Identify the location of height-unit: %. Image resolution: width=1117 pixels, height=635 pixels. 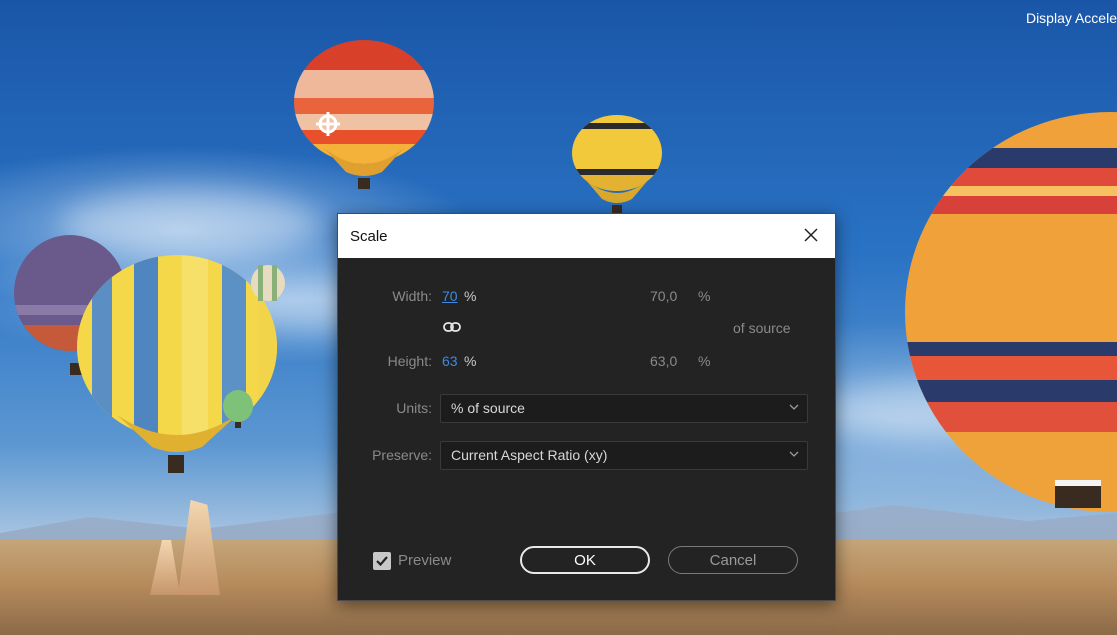
(470, 361).